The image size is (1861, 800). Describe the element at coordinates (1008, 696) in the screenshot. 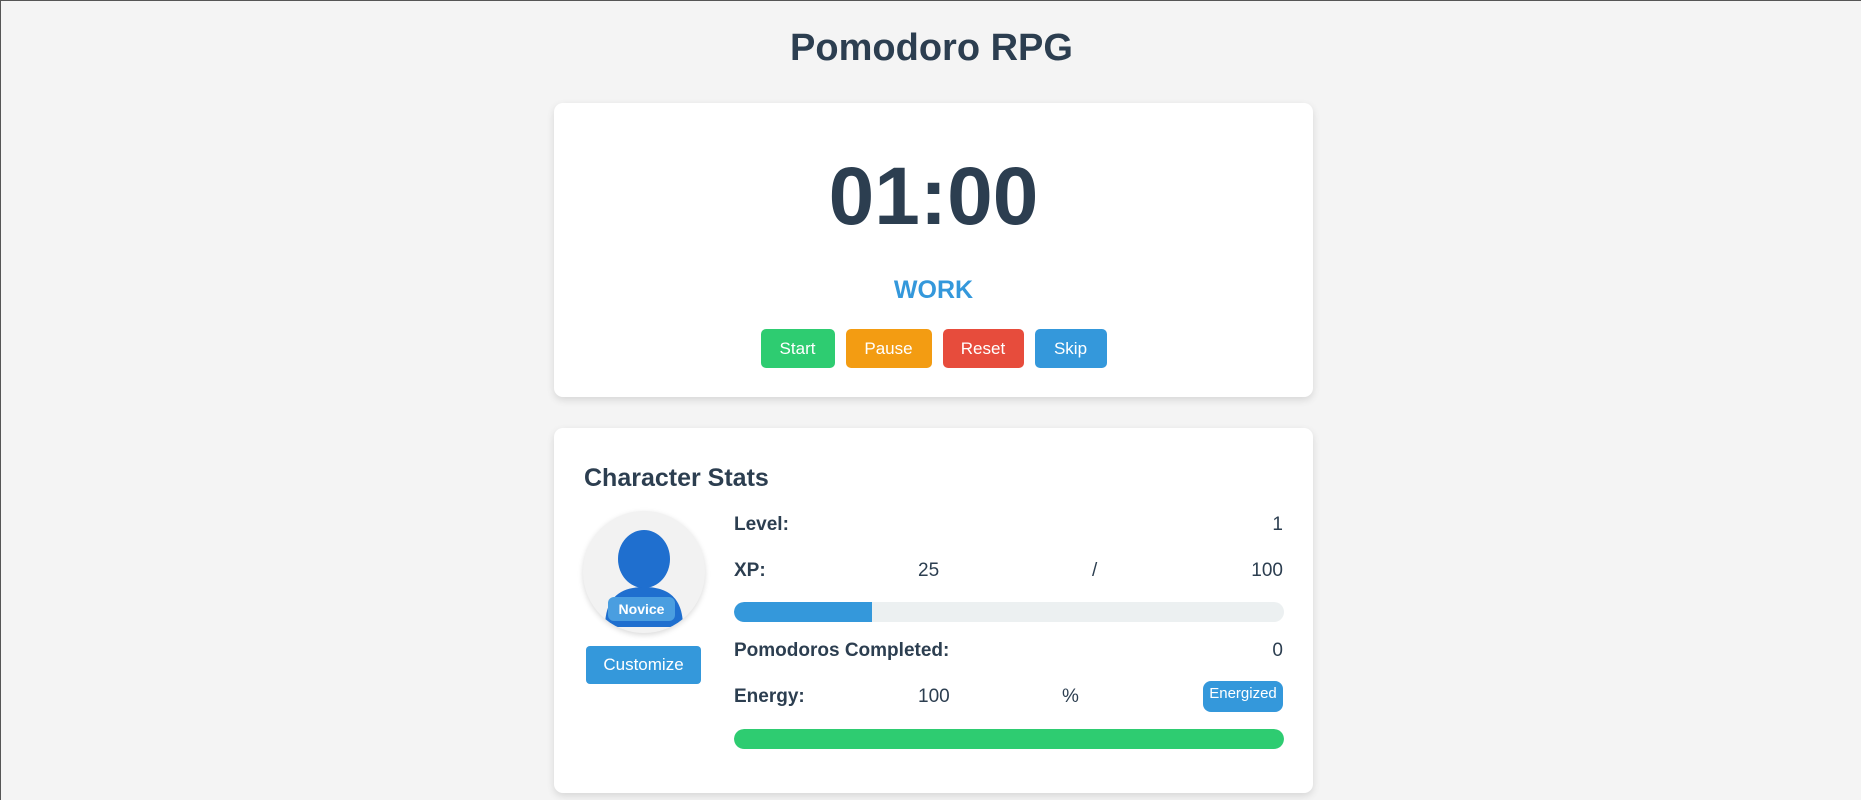

I see `energy-row: Energy: 100 % Energized` at that location.